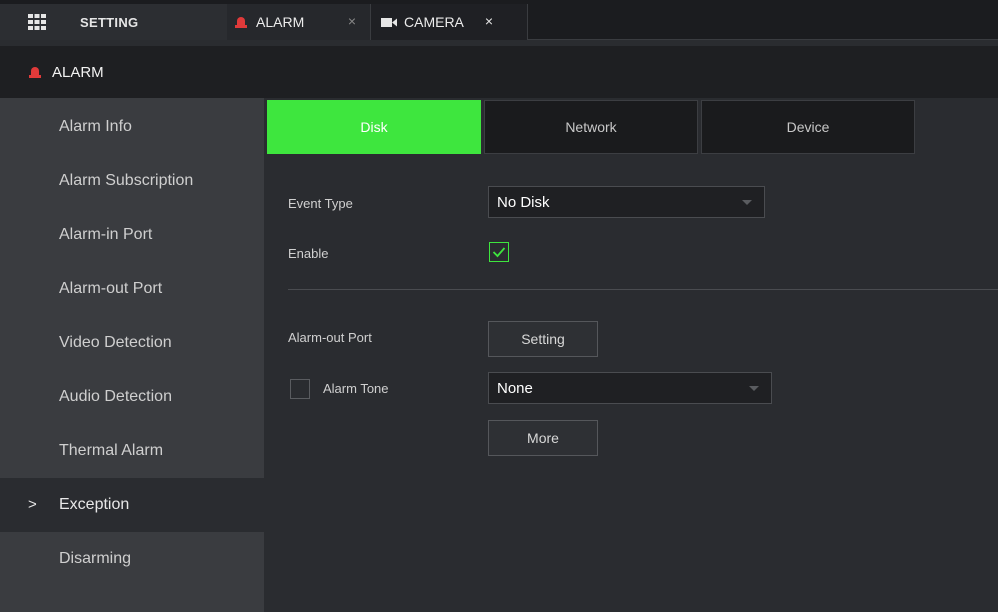 The width and height of the screenshot is (998, 612). Describe the element at coordinates (111, 450) in the screenshot. I see `sidebar-item-label: Thermal Alarm` at that location.